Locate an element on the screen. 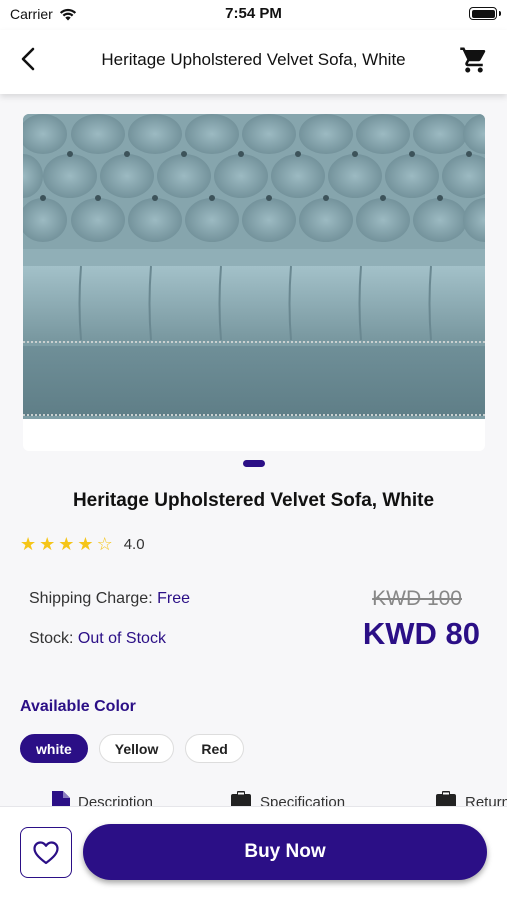 This screenshot has height=900, width=507. stock-label: Stock: is located at coordinates (53, 638).